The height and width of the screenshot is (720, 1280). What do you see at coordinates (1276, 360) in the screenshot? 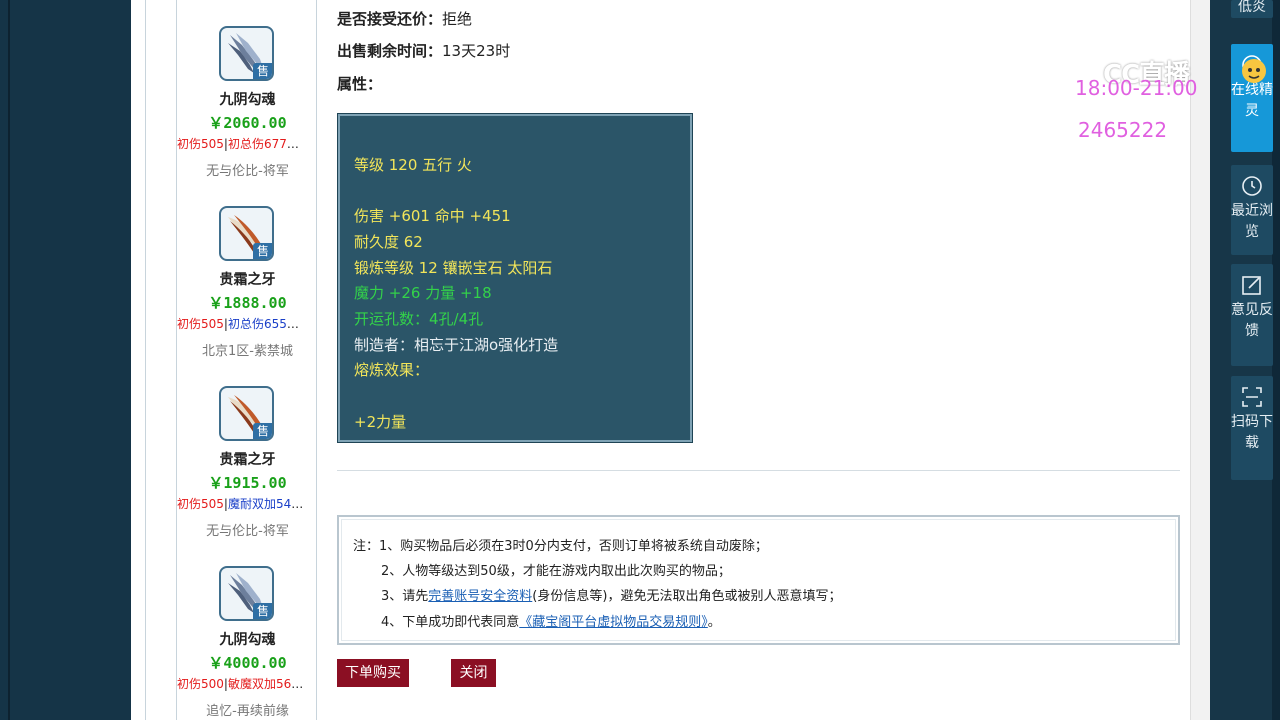
I see `sidebar-edge` at bounding box center [1276, 360].